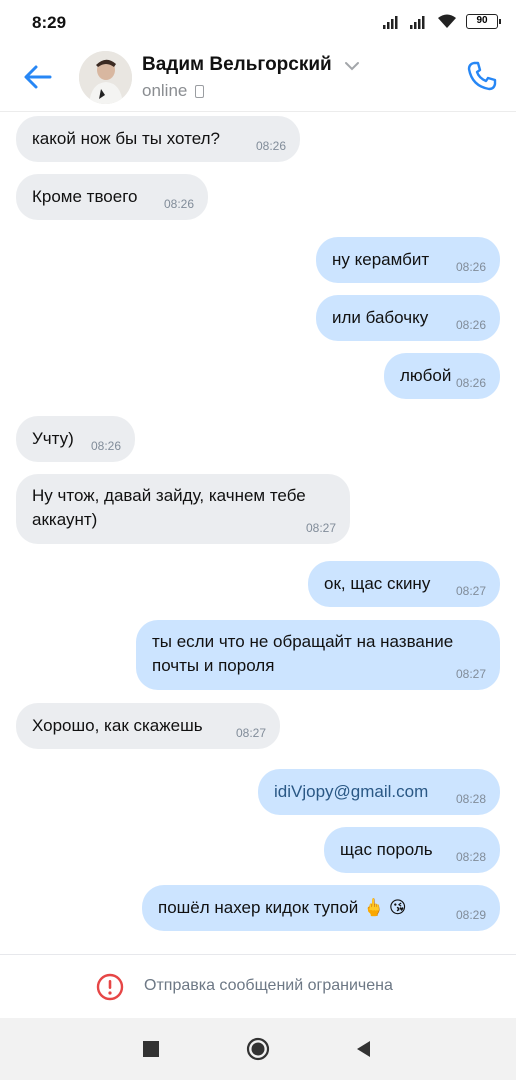 Image resolution: width=516 pixels, height=1080 pixels. I want to click on system-nav-bar, so click(258, 1049).